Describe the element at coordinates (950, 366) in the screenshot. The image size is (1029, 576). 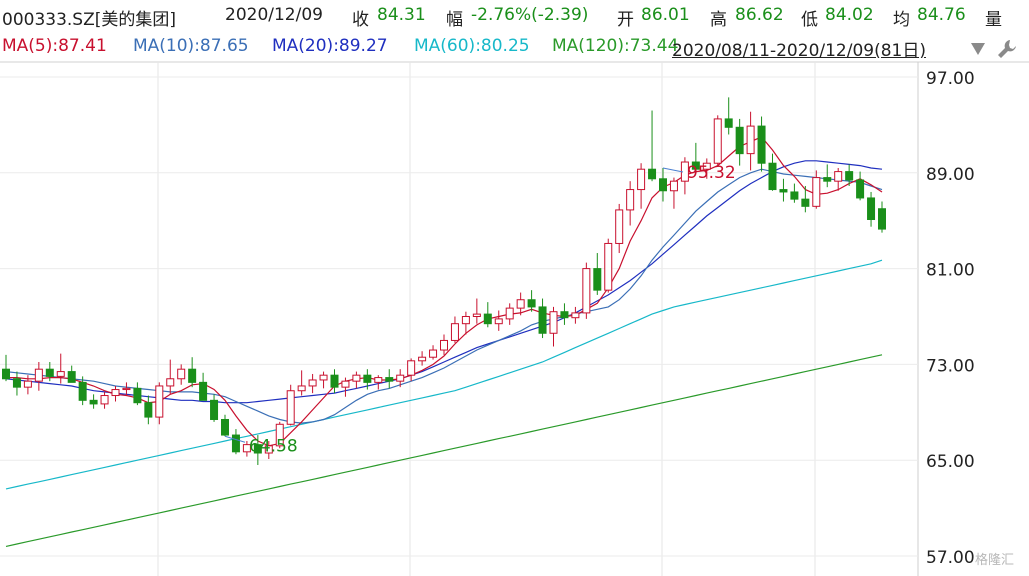
I see `y-tick-label: 73.00` at that location.